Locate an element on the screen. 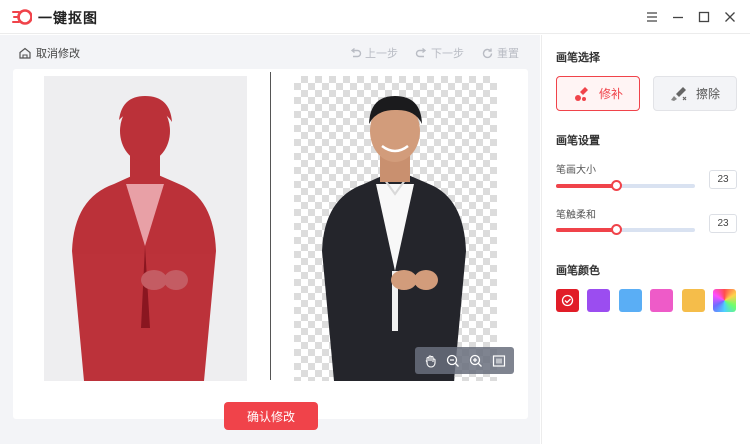 This screenshot has width=750, height=444. brush-softness-slider is located at coordinates (625, 229).